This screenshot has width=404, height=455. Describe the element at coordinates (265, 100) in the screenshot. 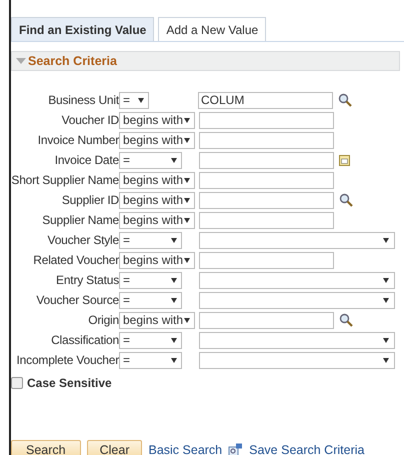

I see `input-field: COLUM` at that location.